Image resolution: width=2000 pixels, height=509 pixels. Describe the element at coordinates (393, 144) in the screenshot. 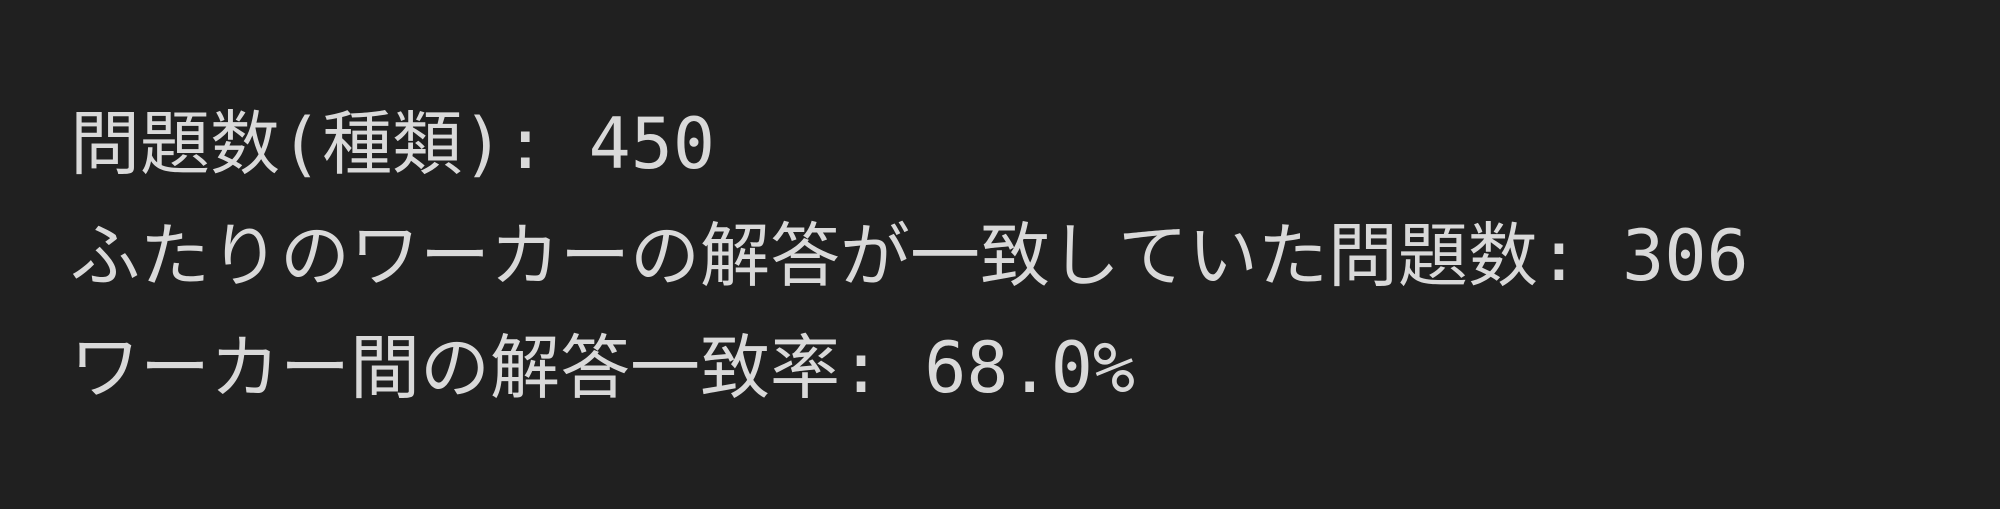

I see `output-line-question-count: 問題数(種類): 450` at that location.